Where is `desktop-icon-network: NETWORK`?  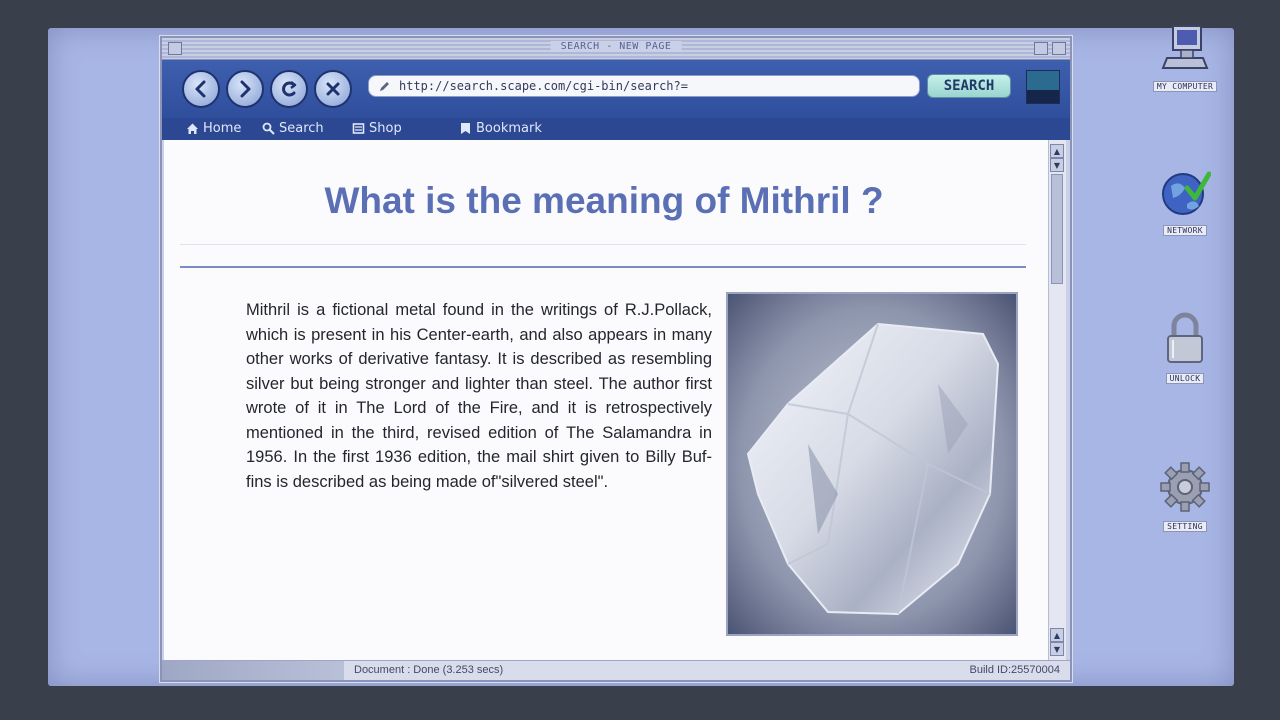 desktop-icon-network: NETWORK is located at coordinates (1185, 202).